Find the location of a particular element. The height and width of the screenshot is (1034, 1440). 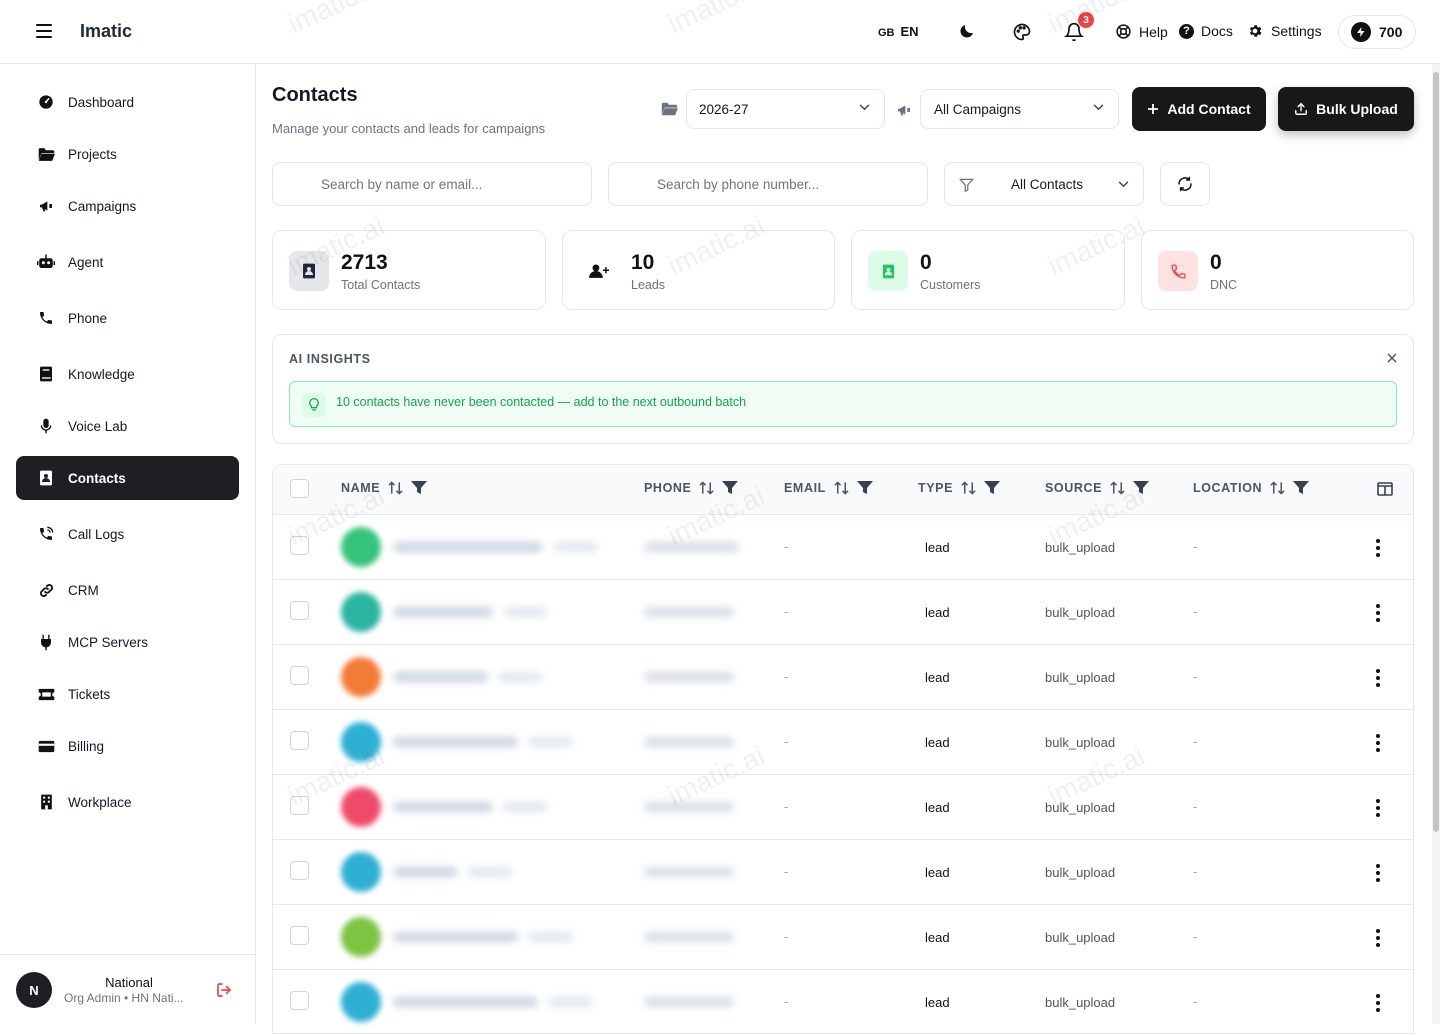

sidebar-item-projects: Projects is located at coordinates (127, 154).